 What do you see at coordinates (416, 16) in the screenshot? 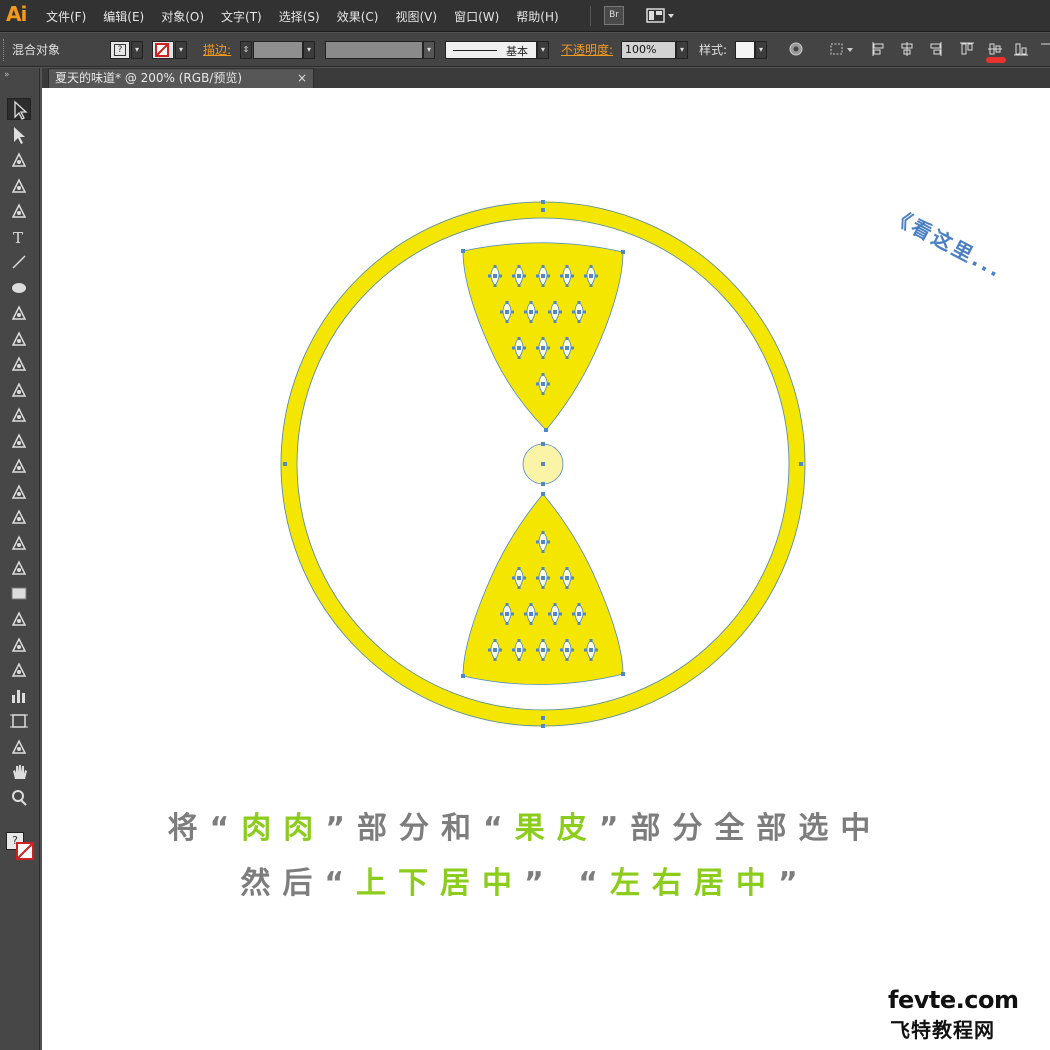
I see `menu-view: 视图(V)` at bounding box center [416, 16].